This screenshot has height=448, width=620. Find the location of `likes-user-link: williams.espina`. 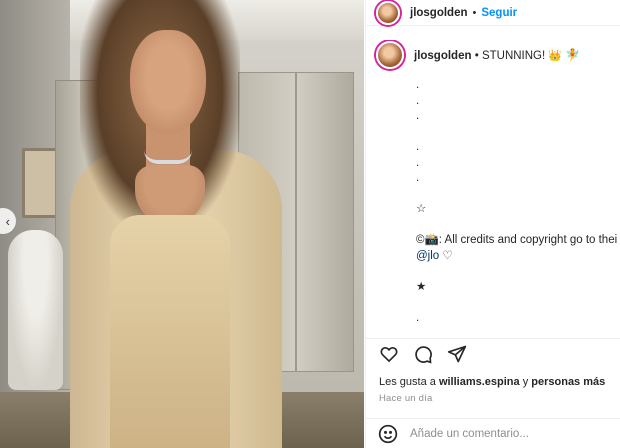

likes-user-link: williams.espina is located at coordinates (479, 382).